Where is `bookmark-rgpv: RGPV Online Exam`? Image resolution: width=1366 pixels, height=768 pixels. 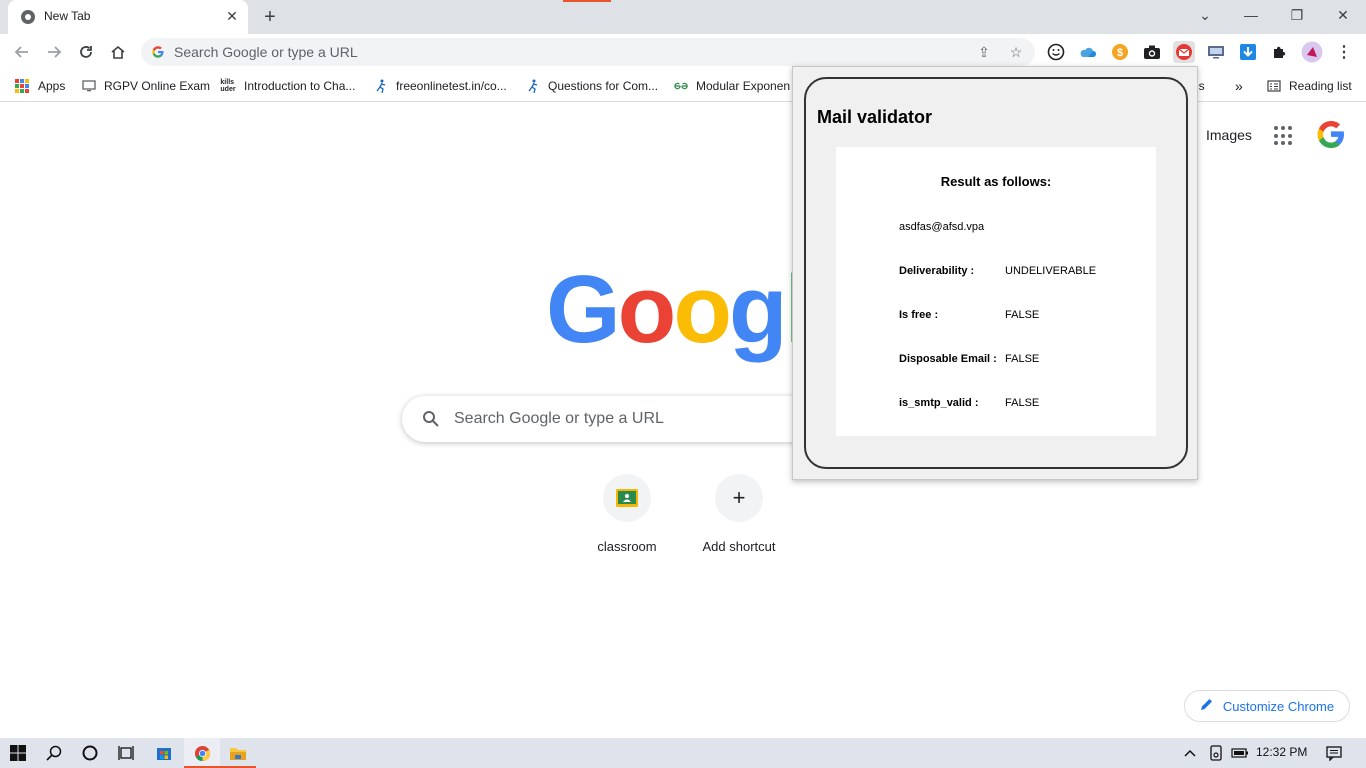
bookmark-rgpv: RGPV Online Exam is located at coordinates (146, 86).